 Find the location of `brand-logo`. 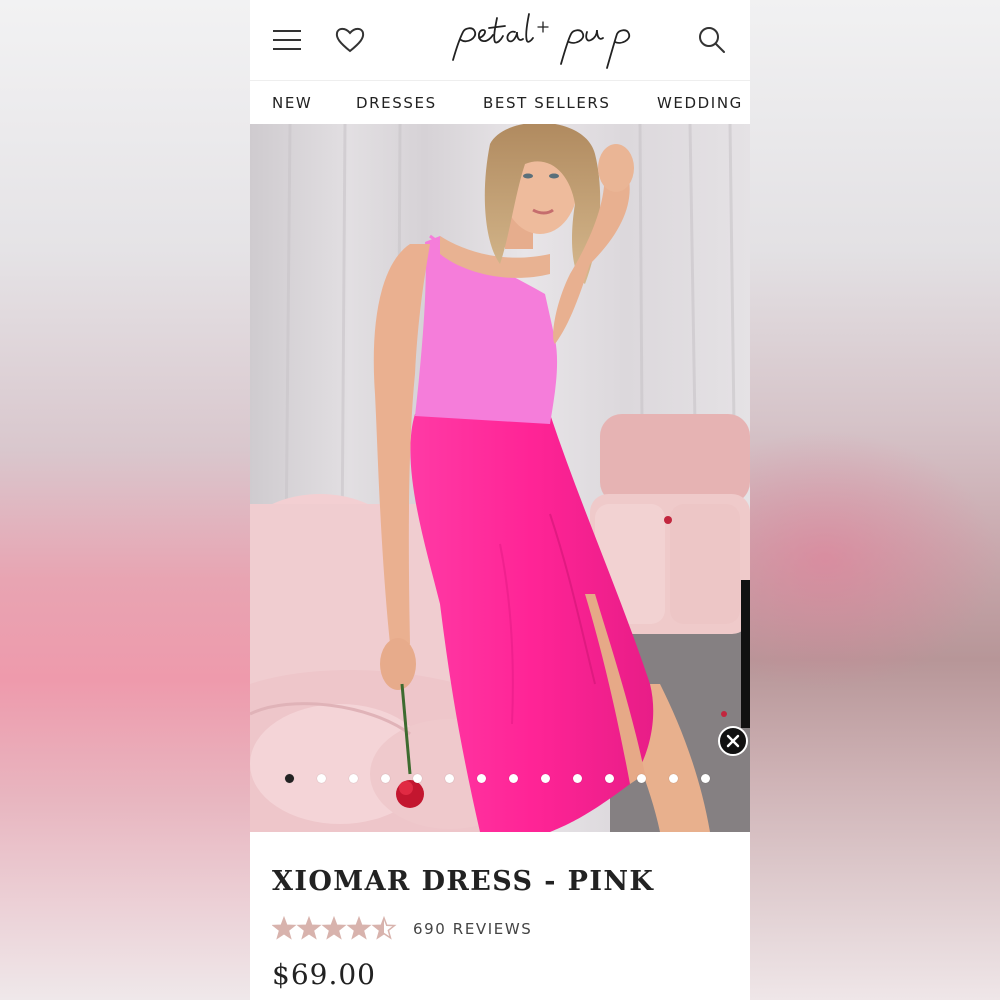

brand-logo is located at coordinates (545, 40).